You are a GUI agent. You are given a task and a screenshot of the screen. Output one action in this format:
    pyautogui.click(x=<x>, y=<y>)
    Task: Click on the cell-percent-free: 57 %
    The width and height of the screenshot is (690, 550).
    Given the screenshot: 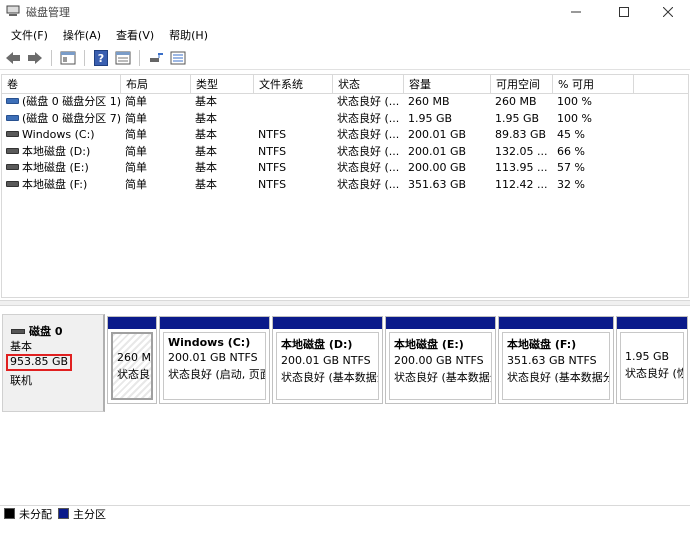 What is the action you would take?
    pyautogui.click(x=593, y=168)
    